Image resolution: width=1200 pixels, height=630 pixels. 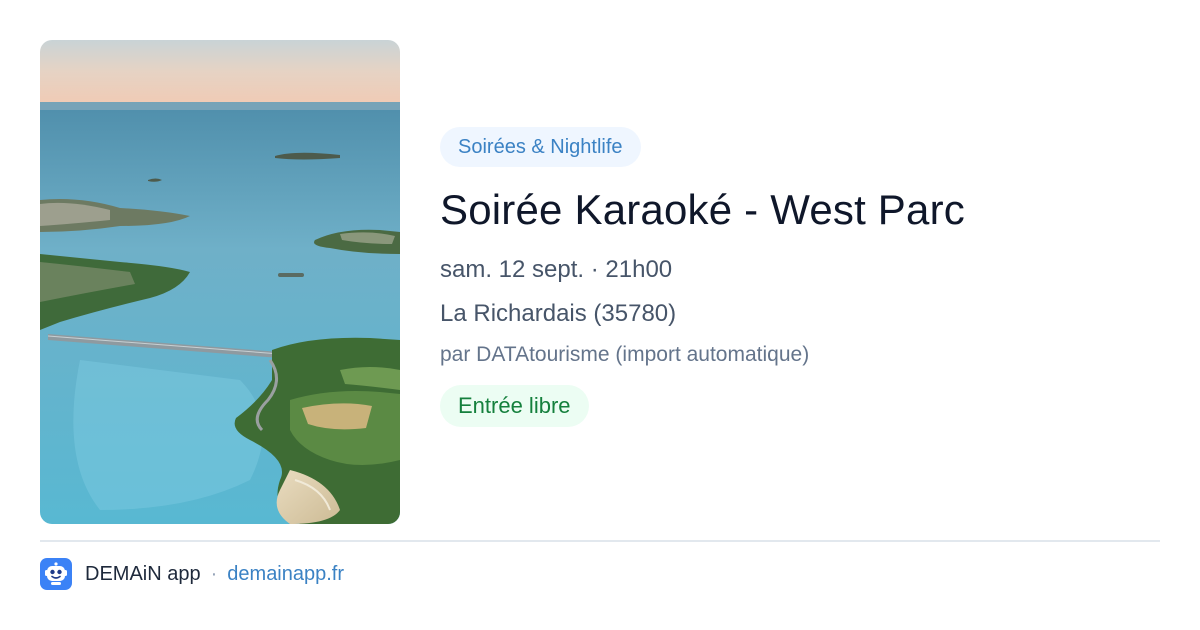 I want to click on footer-divider, so click(x=600, y=541).